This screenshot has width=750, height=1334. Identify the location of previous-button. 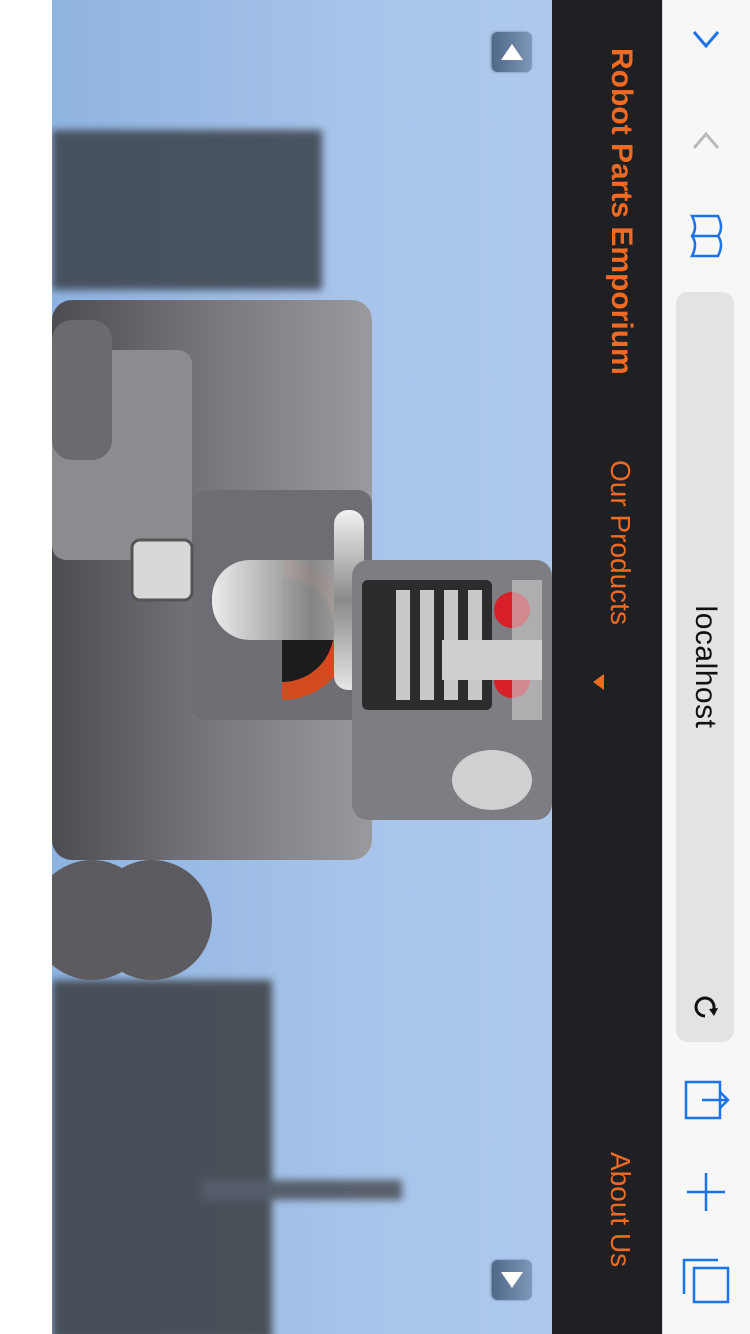
(706, 40).